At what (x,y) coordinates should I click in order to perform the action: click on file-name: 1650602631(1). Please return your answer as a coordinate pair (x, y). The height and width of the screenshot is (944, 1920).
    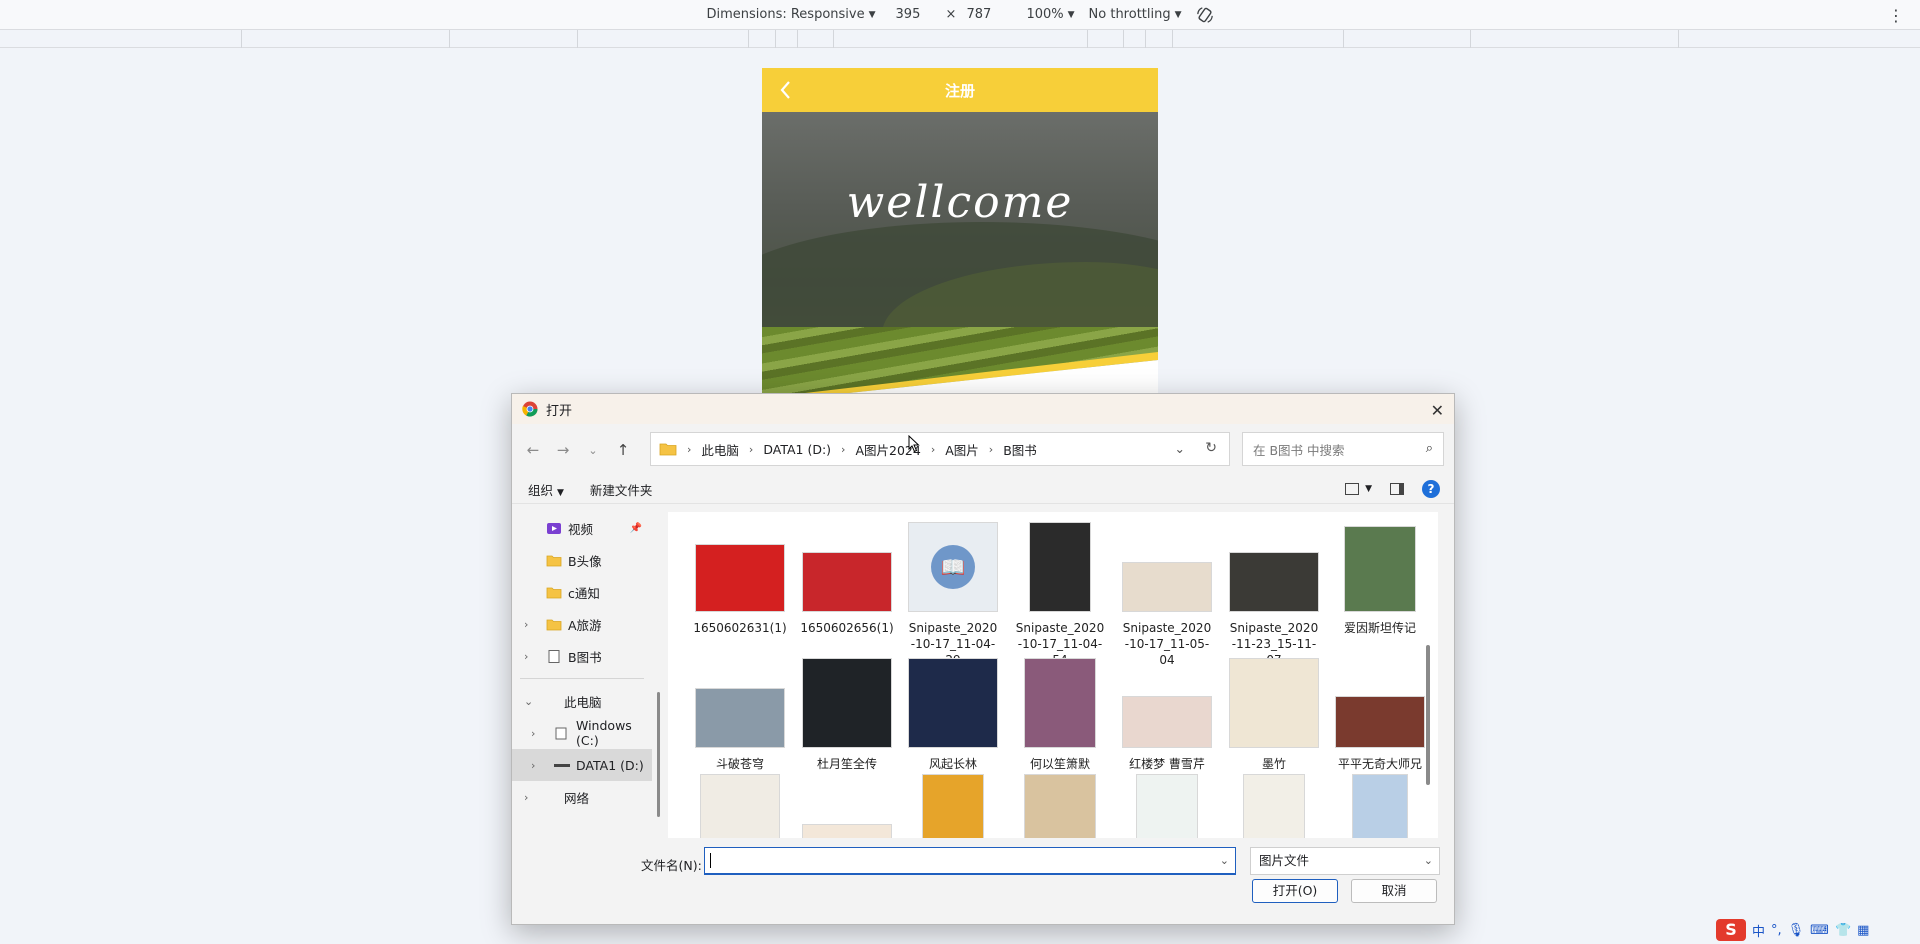
    Looking at the image, I should click on (740, 628).